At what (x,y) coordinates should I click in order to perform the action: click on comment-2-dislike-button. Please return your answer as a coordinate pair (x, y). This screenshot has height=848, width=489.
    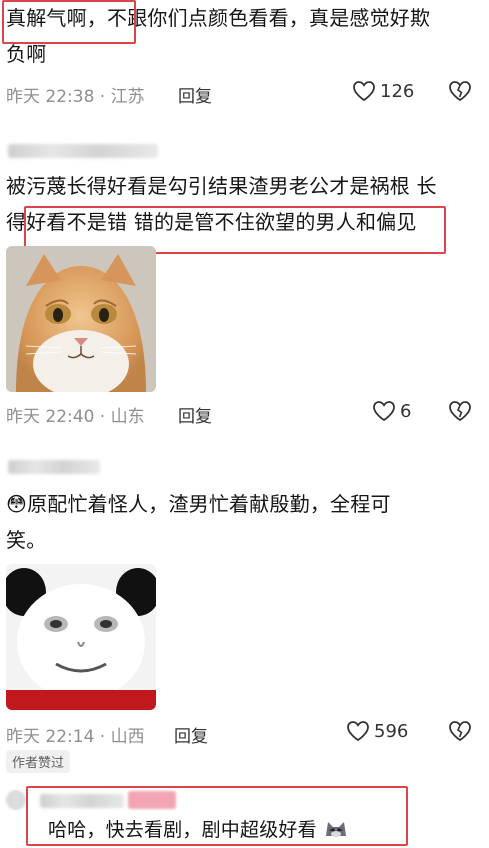
    Looking at the image, I should click on (460, 413).